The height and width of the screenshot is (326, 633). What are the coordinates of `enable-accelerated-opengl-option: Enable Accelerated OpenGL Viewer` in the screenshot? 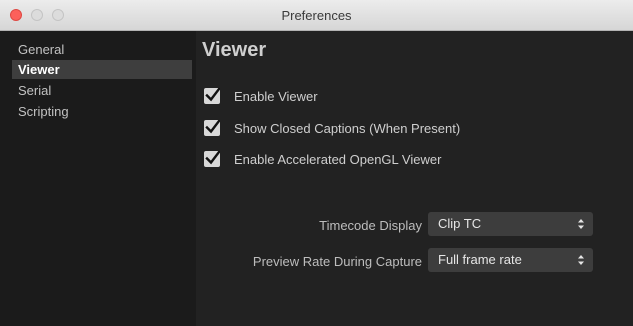 It's located at (322, 159).